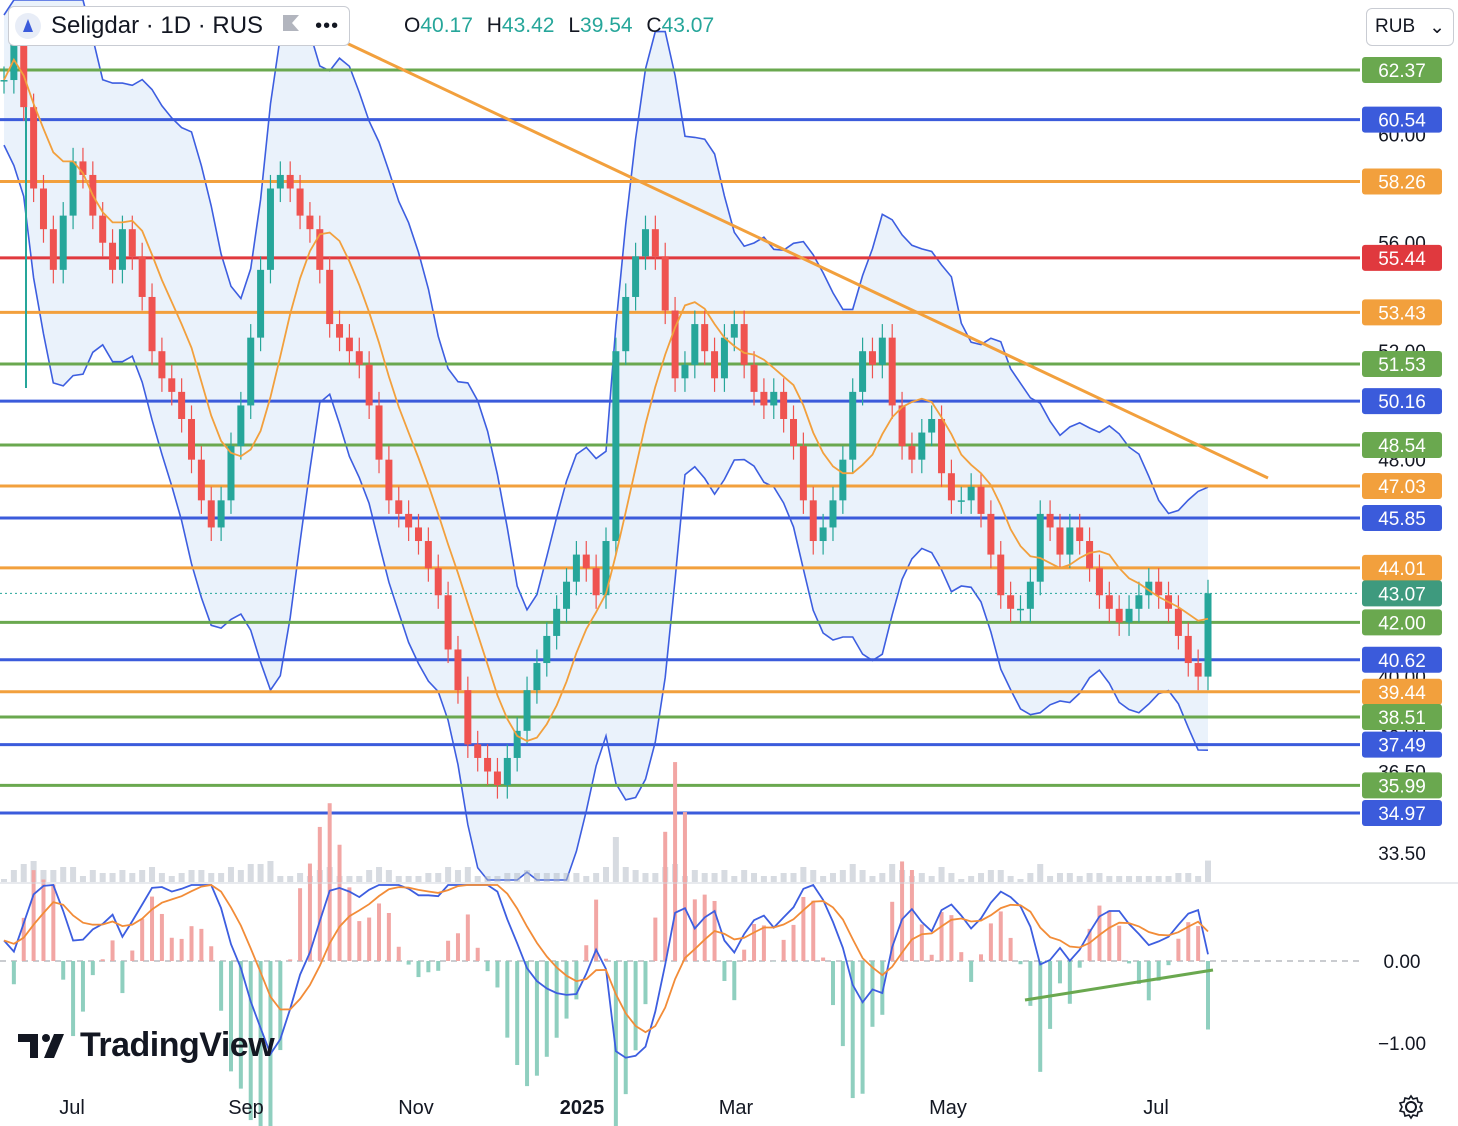  What do you see at coordinates (1402, 182) in the screenshot?
I see `level-label: 58.26` at bounding box center [1402, 182].